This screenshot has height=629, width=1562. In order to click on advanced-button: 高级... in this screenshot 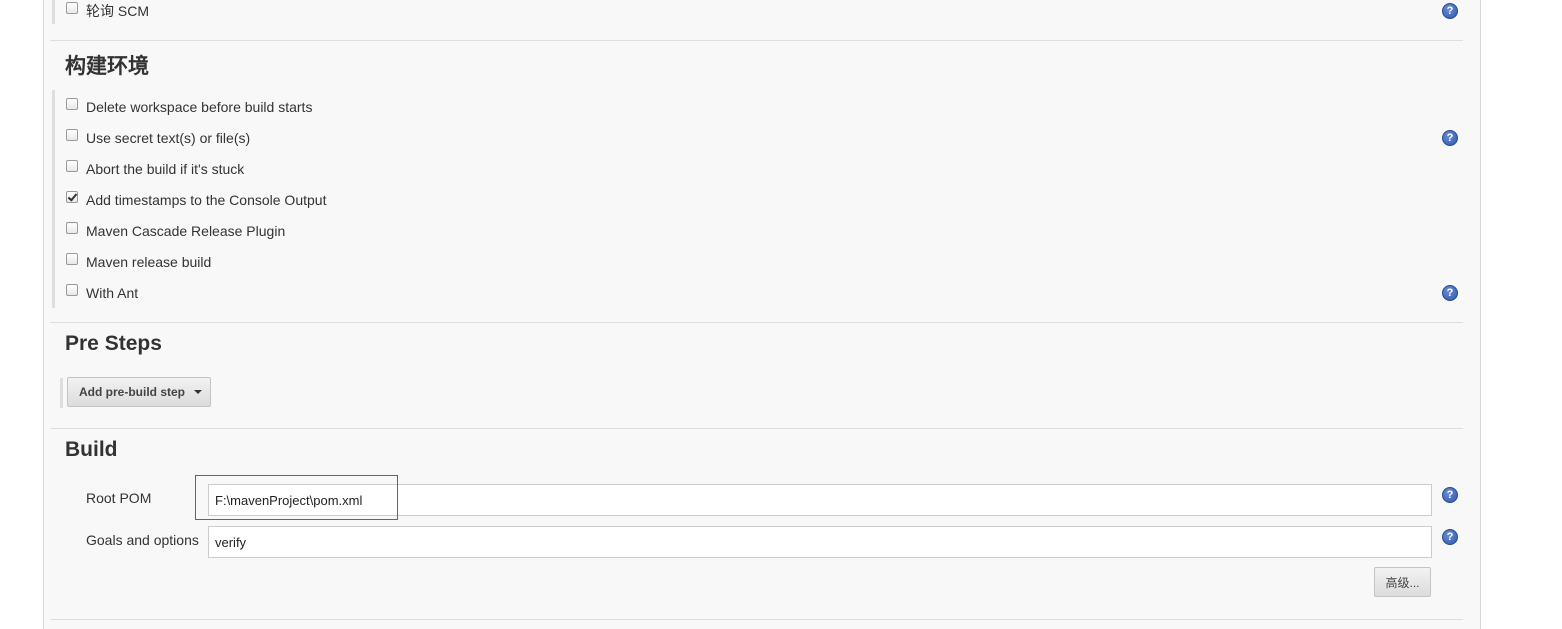, I will do `click(1402, 582)`.